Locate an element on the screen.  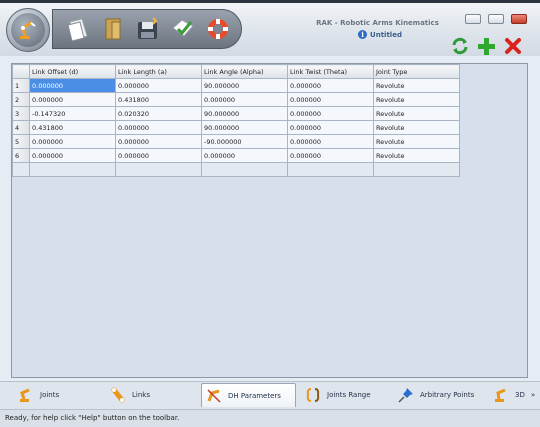
window-top-border is located at coordinates (270, 1).